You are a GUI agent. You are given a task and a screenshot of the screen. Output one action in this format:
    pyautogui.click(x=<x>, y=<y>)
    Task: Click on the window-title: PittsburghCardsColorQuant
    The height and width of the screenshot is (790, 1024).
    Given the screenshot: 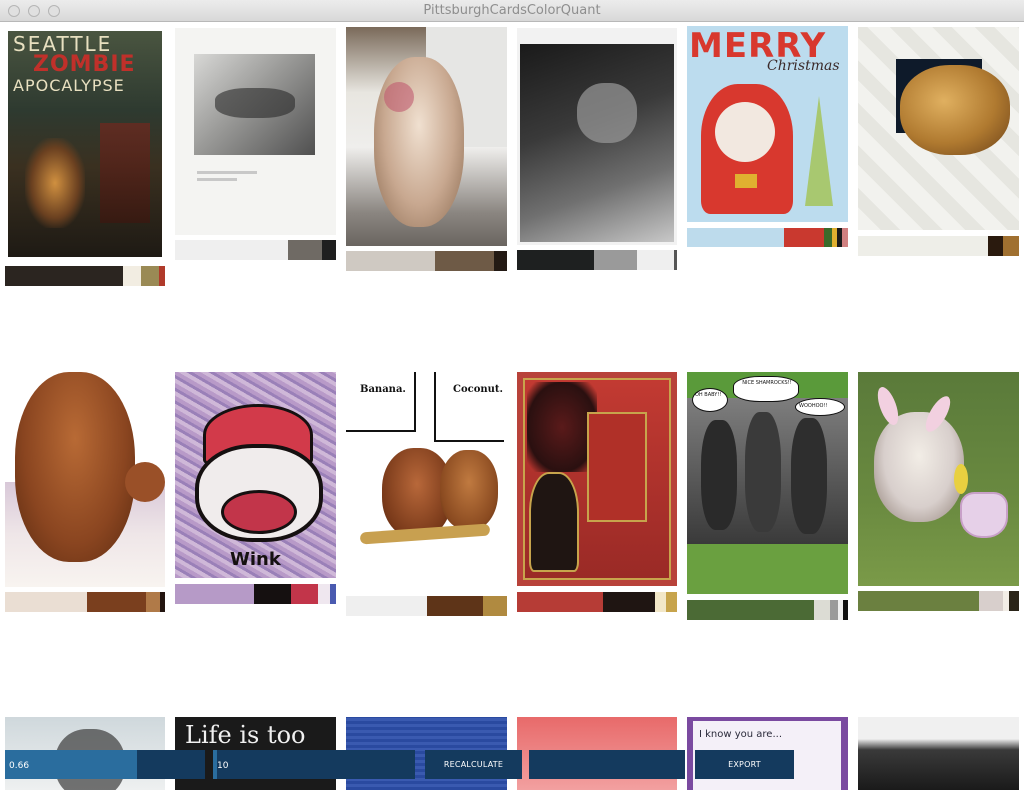 What is the action you would take?
    pyautogui.click(x=512, y=10)
    